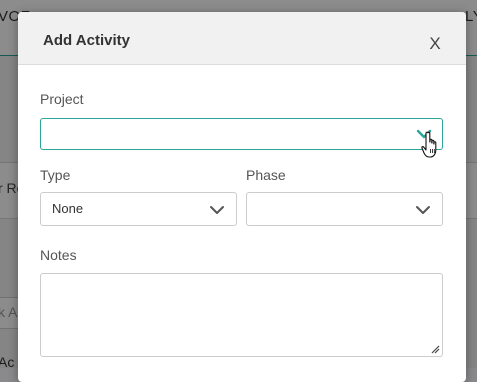 The image size is (477, 382). I want to click on type-label: Type, so click(55, 175).